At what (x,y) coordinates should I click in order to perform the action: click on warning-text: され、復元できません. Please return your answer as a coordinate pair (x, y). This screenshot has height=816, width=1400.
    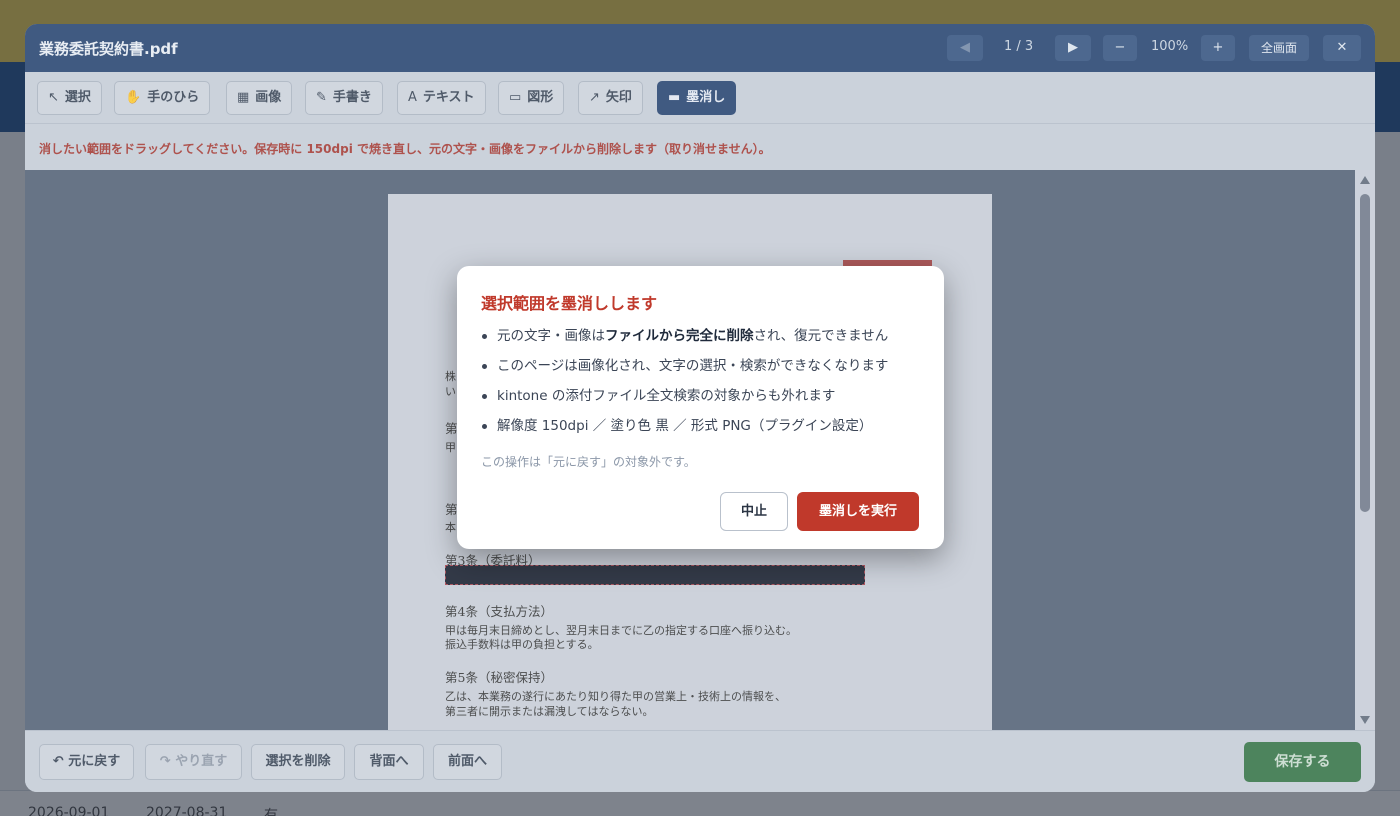
    Looking at the image, I should click on (821, 336).